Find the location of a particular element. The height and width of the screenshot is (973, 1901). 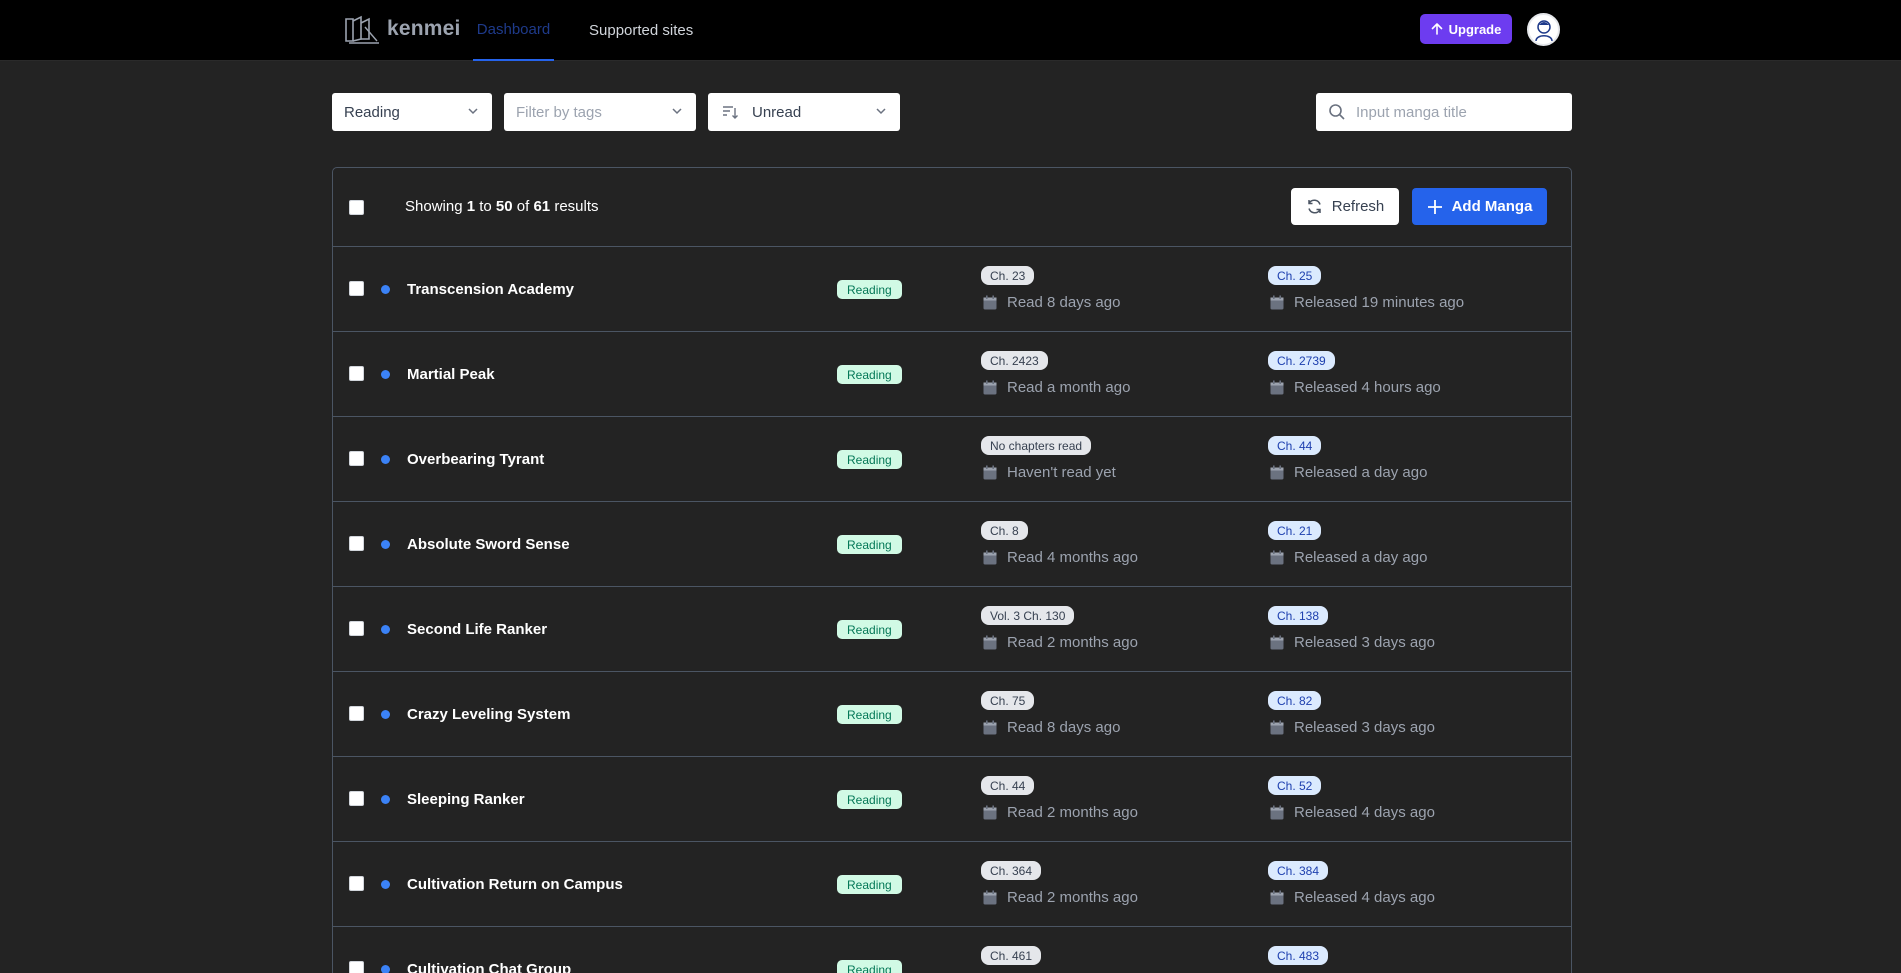

chevron-down-icon is located at coordinates (677, 111).